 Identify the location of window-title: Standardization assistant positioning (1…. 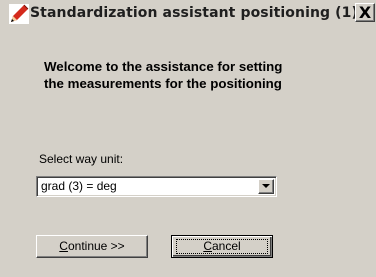
(194, 13).